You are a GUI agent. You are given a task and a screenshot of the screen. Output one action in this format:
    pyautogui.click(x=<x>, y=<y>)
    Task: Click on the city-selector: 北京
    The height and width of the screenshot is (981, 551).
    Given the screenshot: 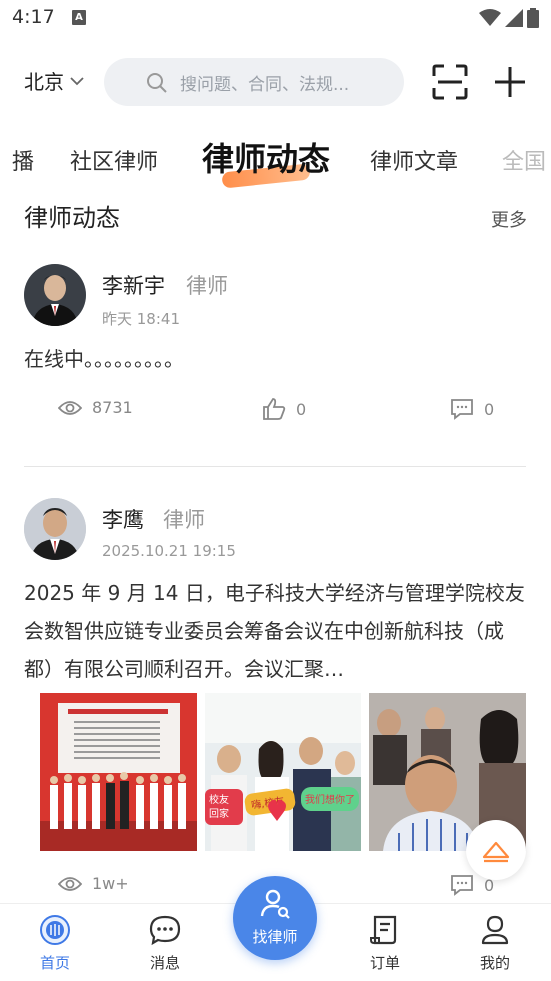 What is the action you would take?
    pyautogui.click(x=54, y=80)
    